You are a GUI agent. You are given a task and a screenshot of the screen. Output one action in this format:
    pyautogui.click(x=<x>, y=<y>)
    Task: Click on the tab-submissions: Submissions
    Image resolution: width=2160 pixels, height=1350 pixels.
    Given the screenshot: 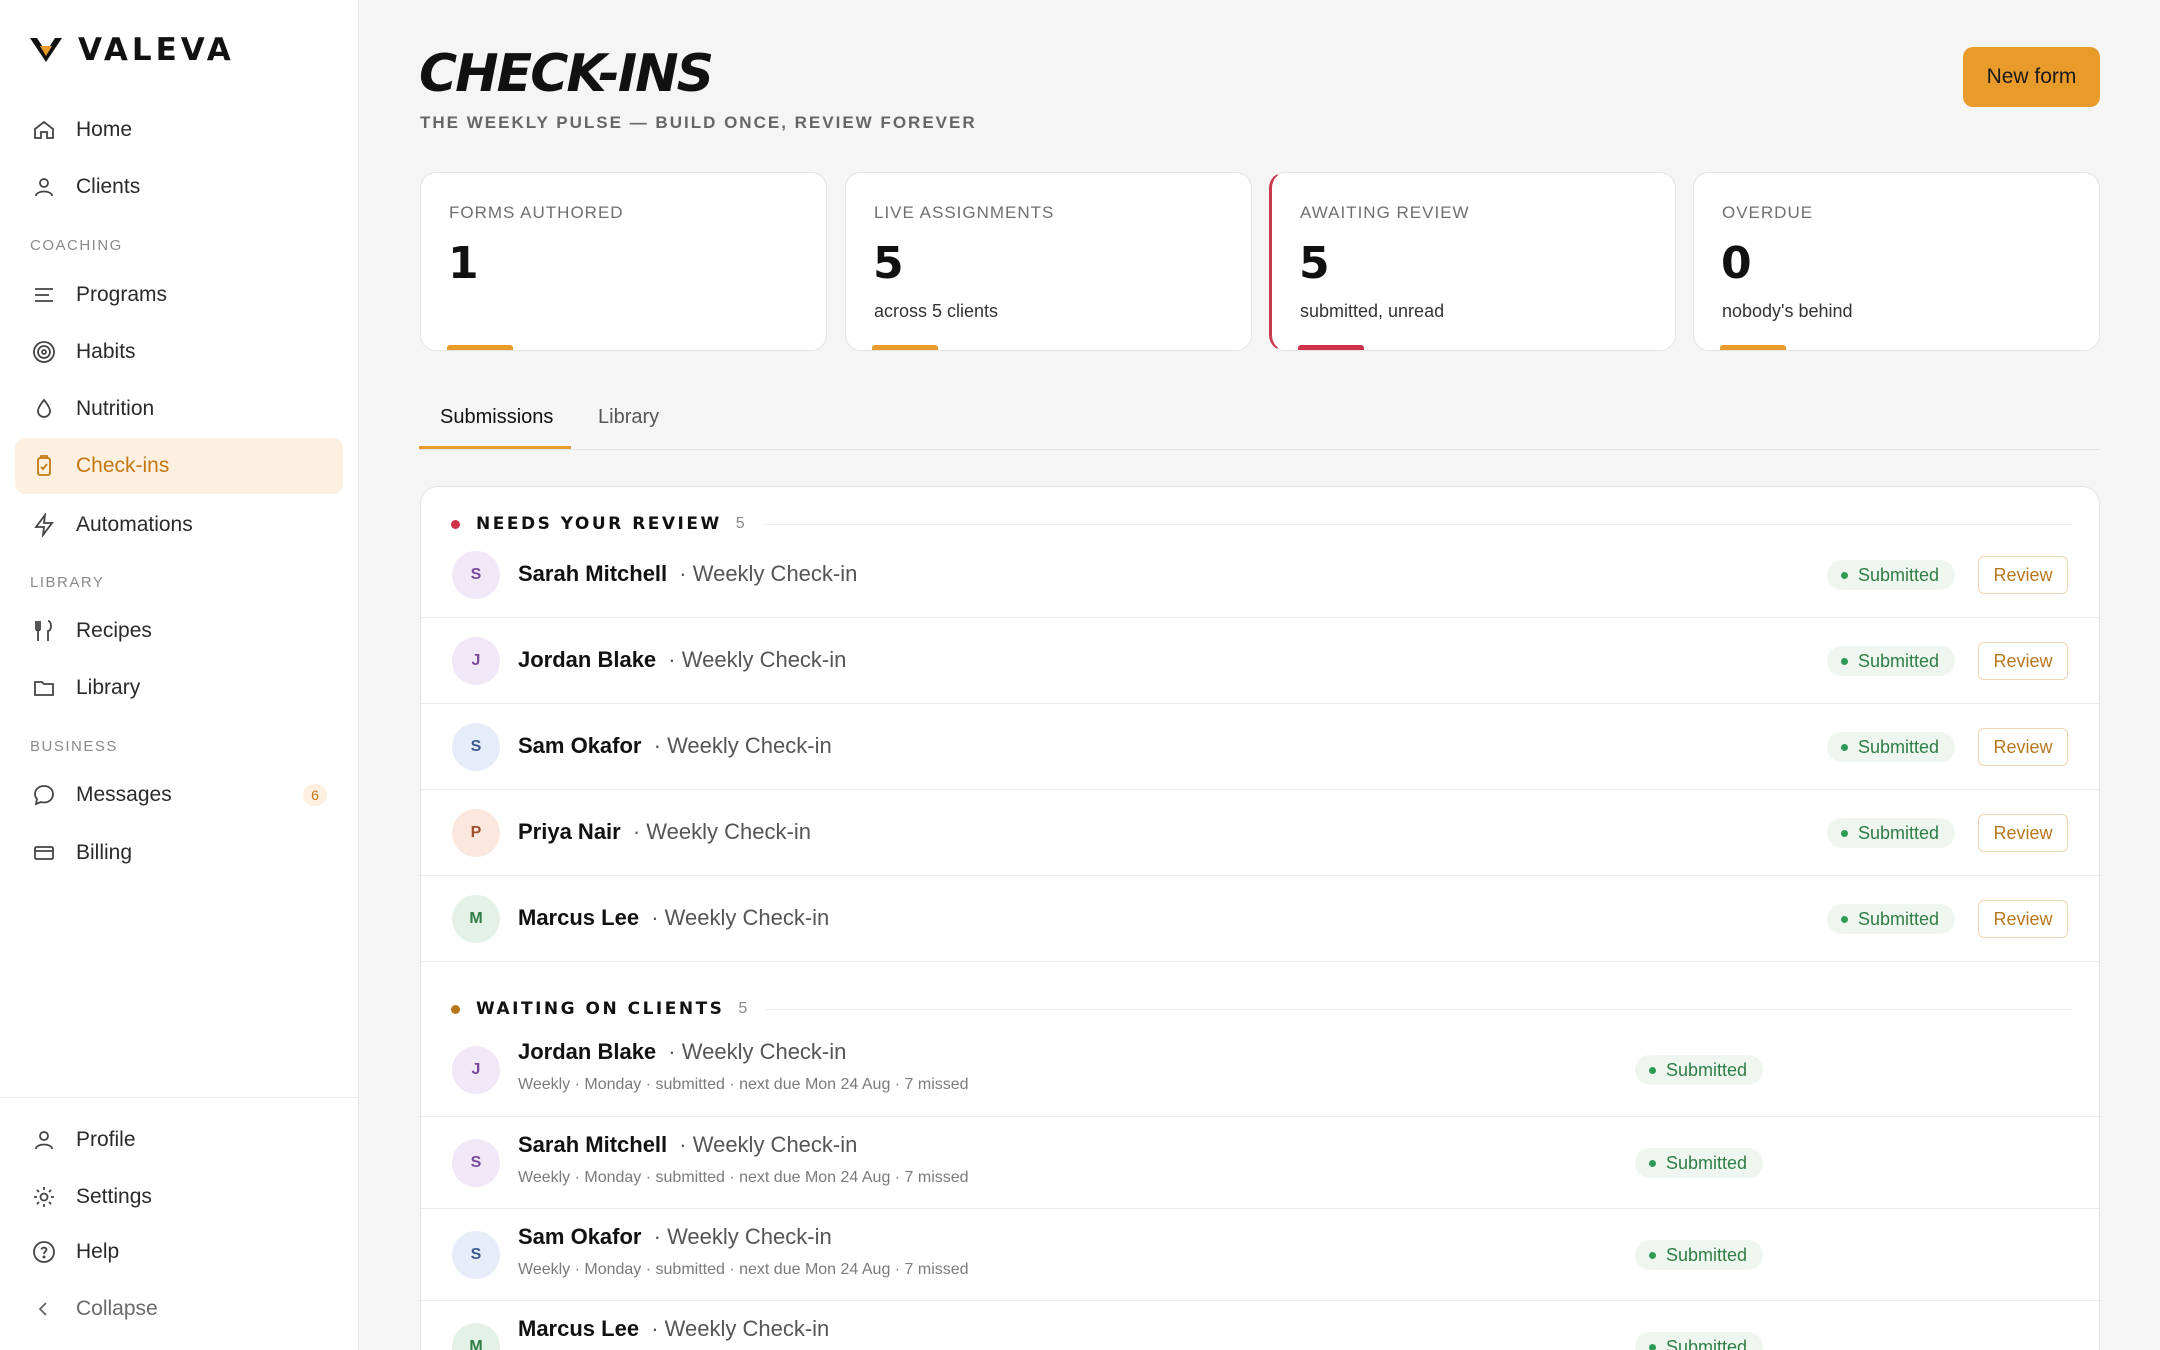 What is the action you would take?
    pyautogui.click(x=496, y=417)
    